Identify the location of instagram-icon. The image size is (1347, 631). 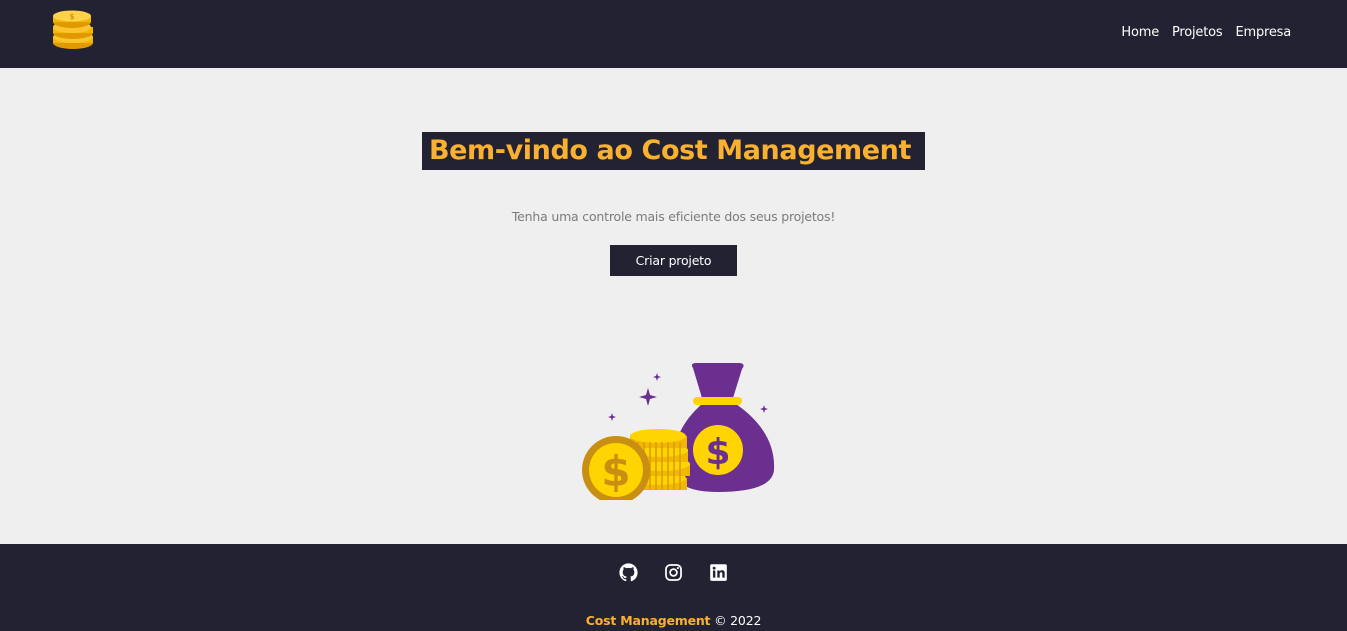
(673, 572).